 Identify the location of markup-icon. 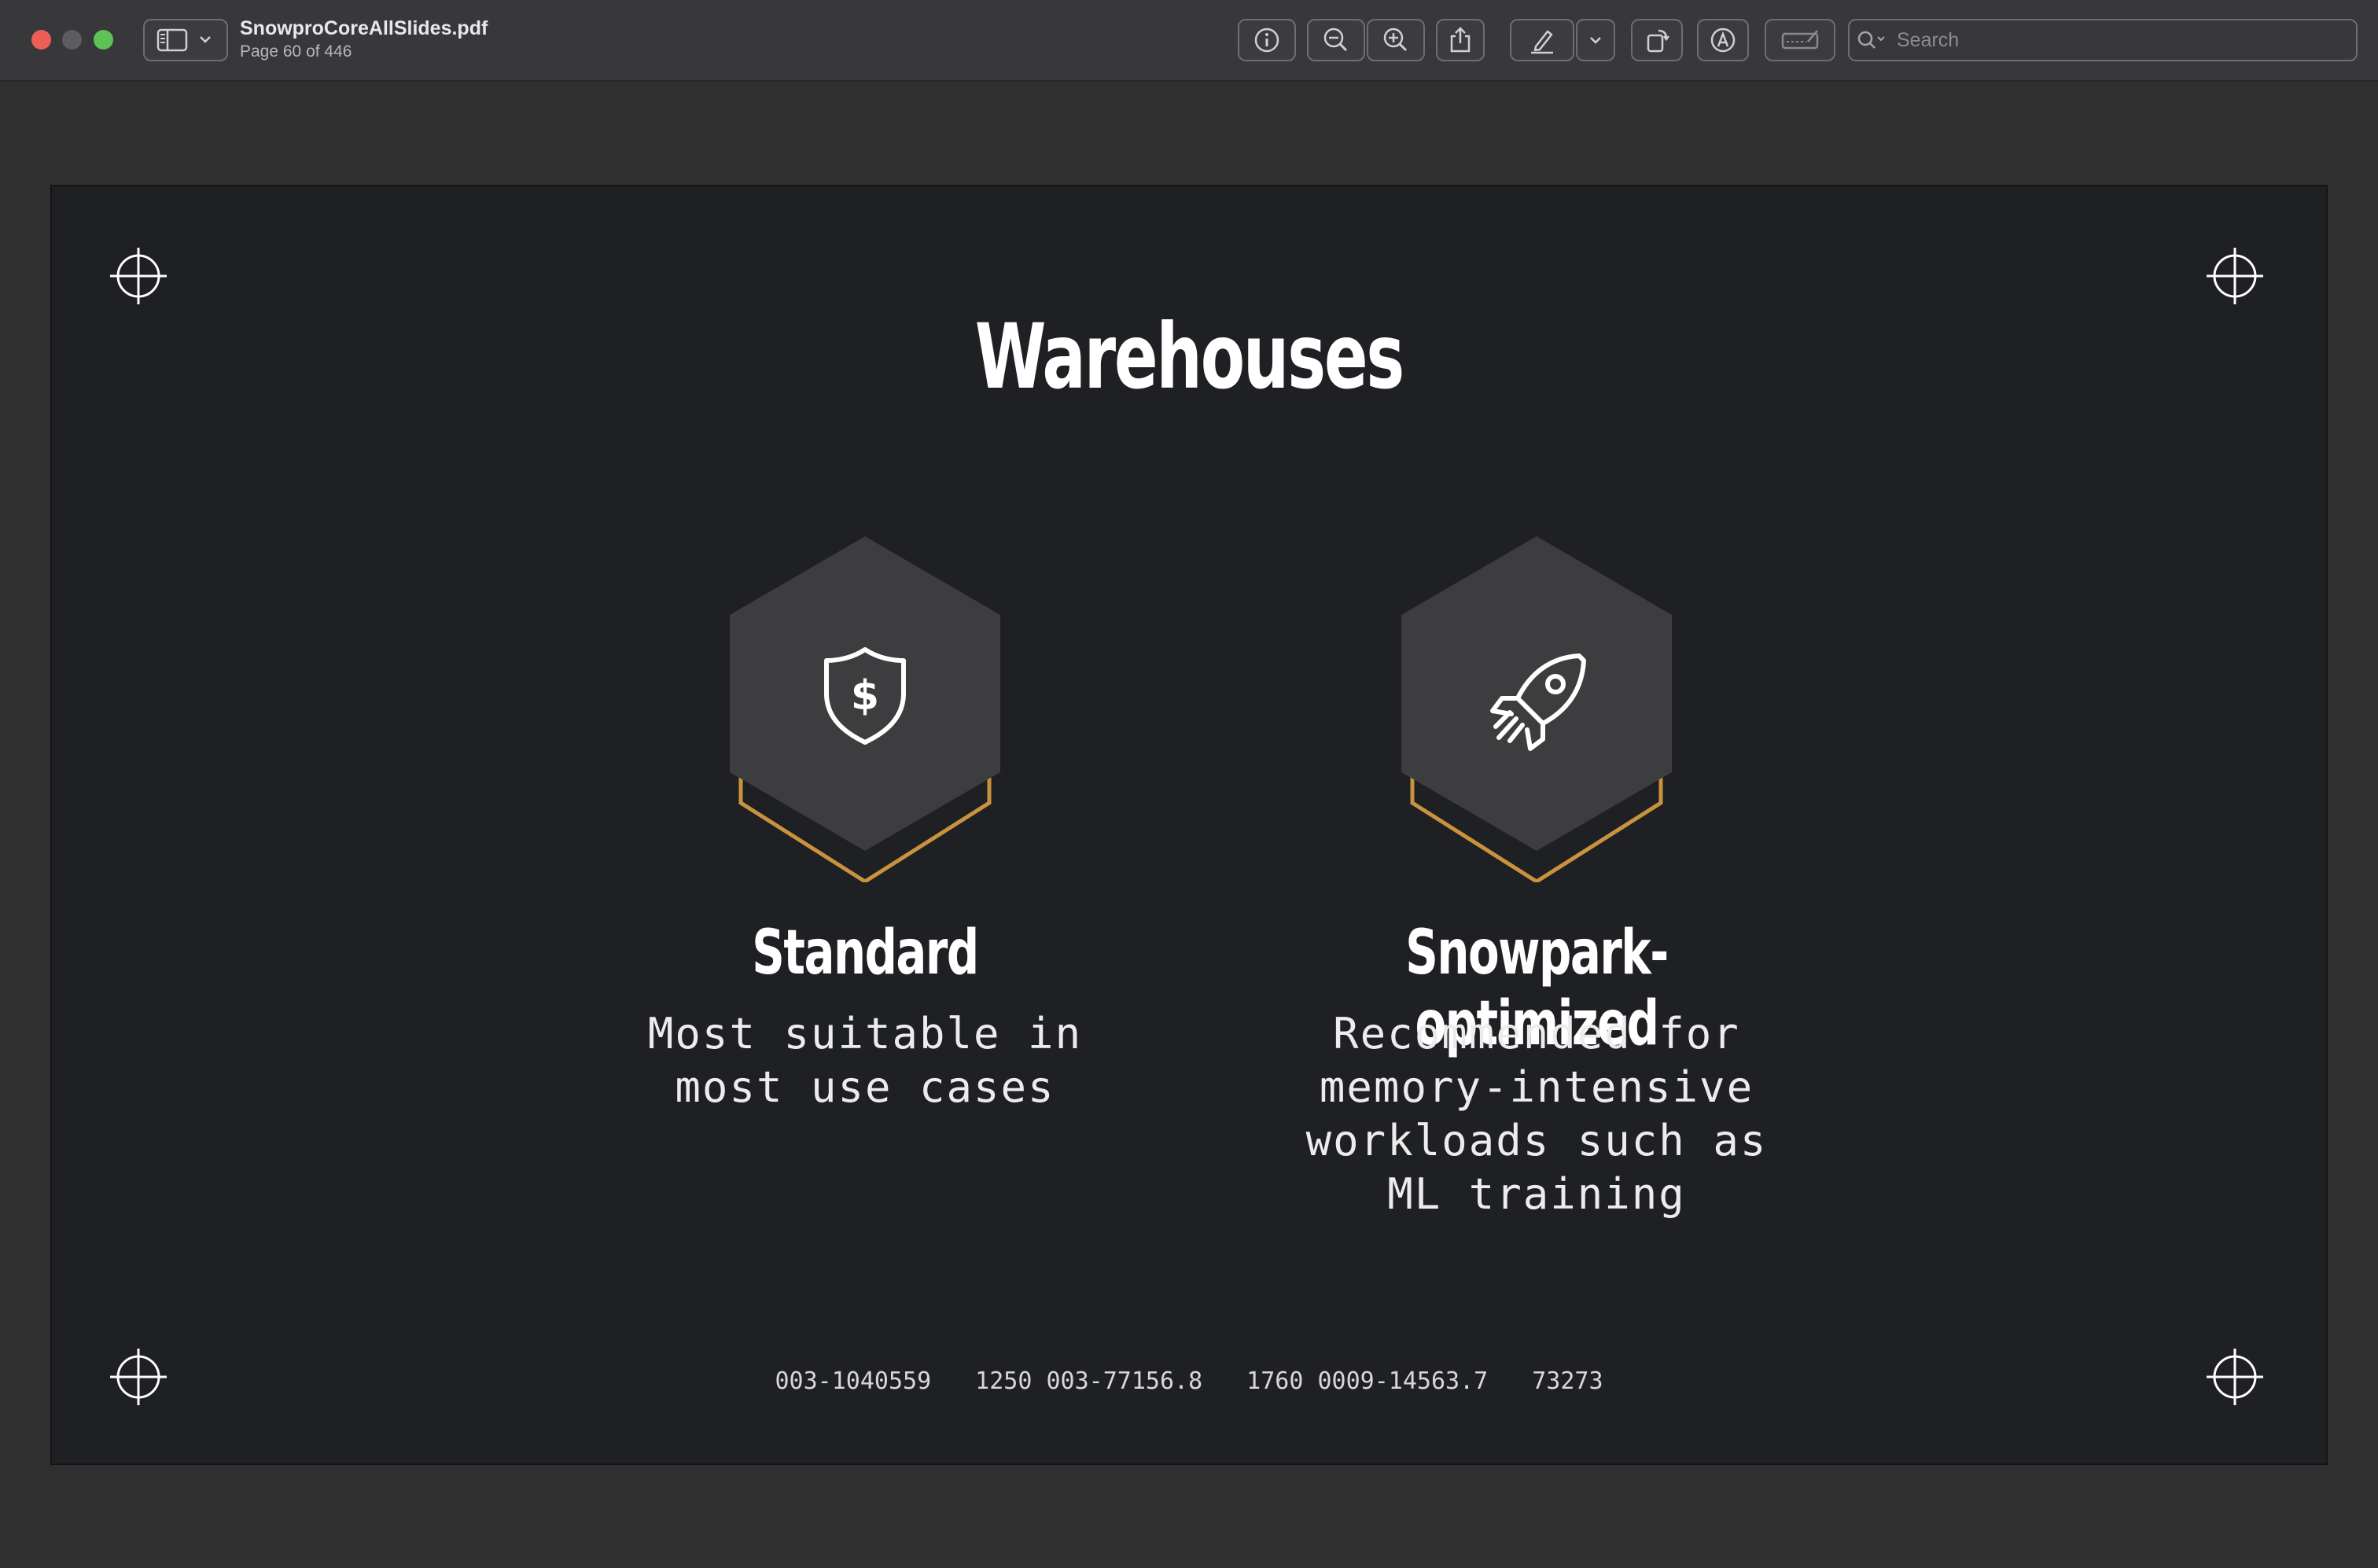
(1723, 40).